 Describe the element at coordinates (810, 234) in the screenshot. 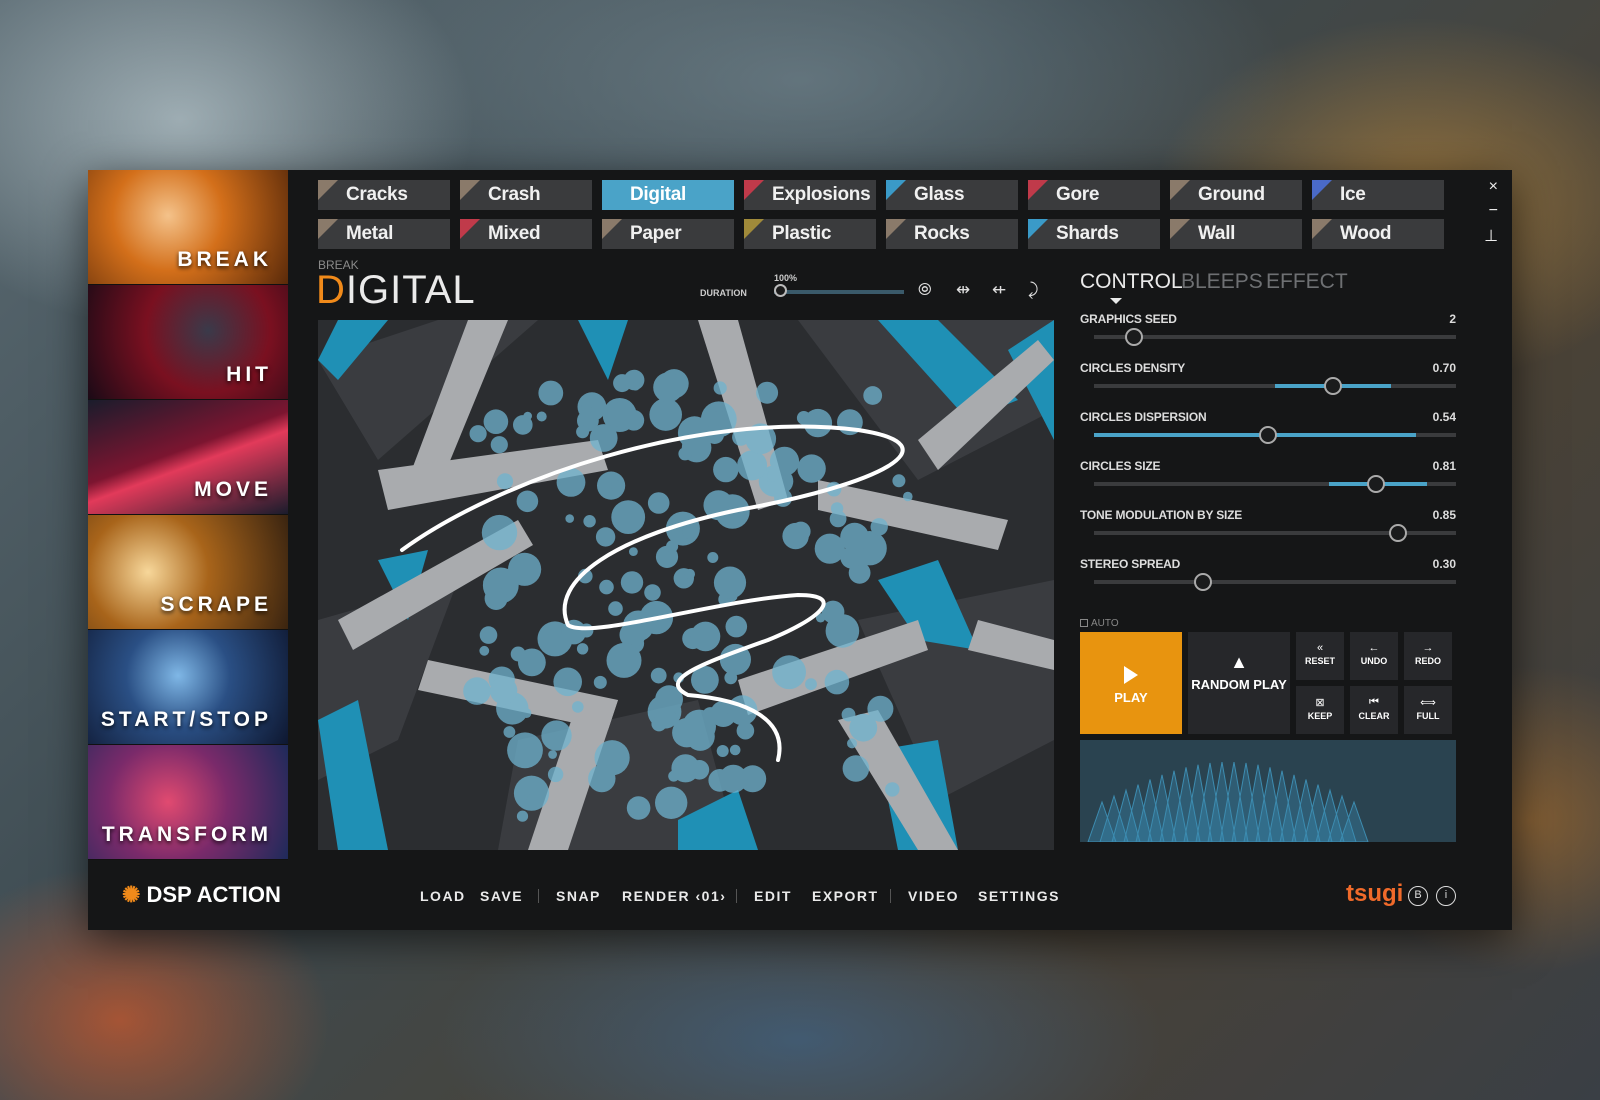

I see `tag-plastic: Plastic` at that location.